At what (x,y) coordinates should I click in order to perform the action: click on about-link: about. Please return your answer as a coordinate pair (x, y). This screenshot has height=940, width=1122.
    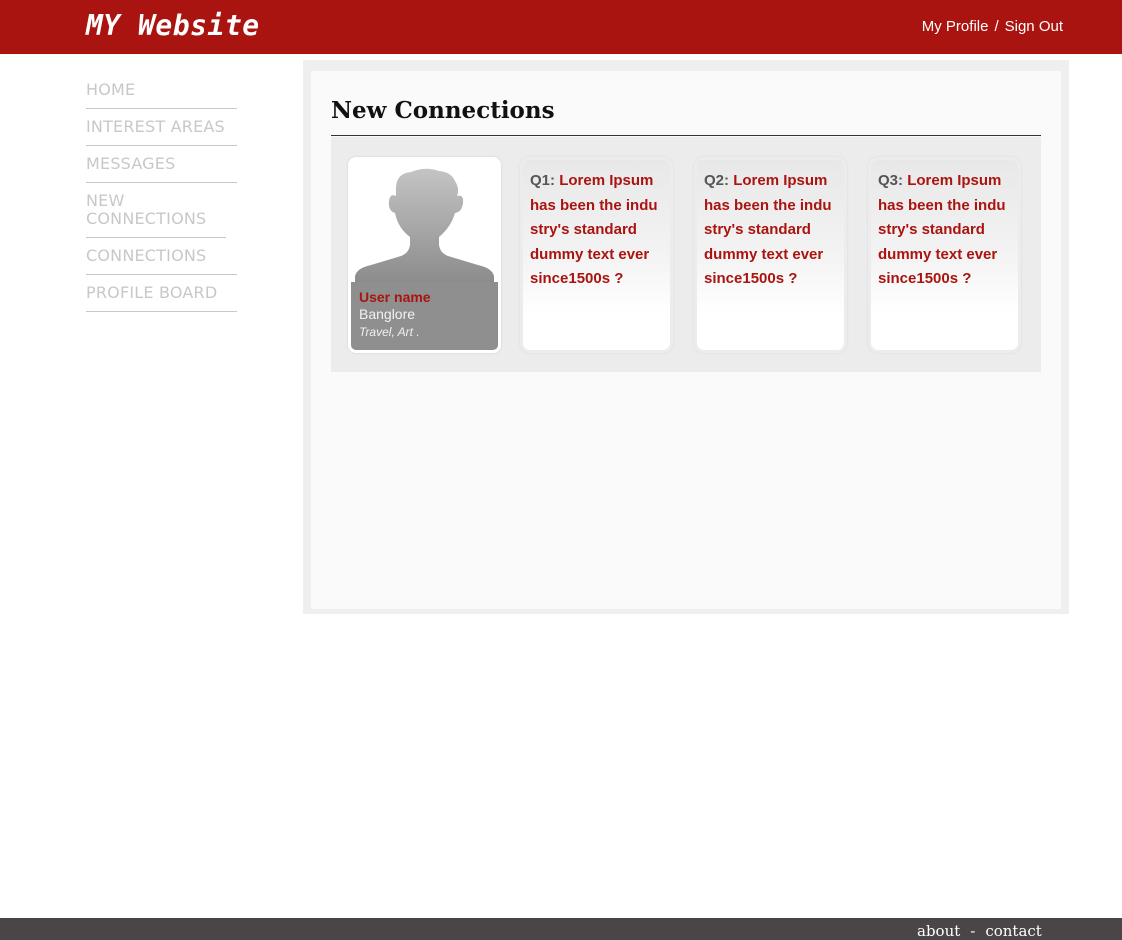
    Looking at the image, I should click on (938, 931).